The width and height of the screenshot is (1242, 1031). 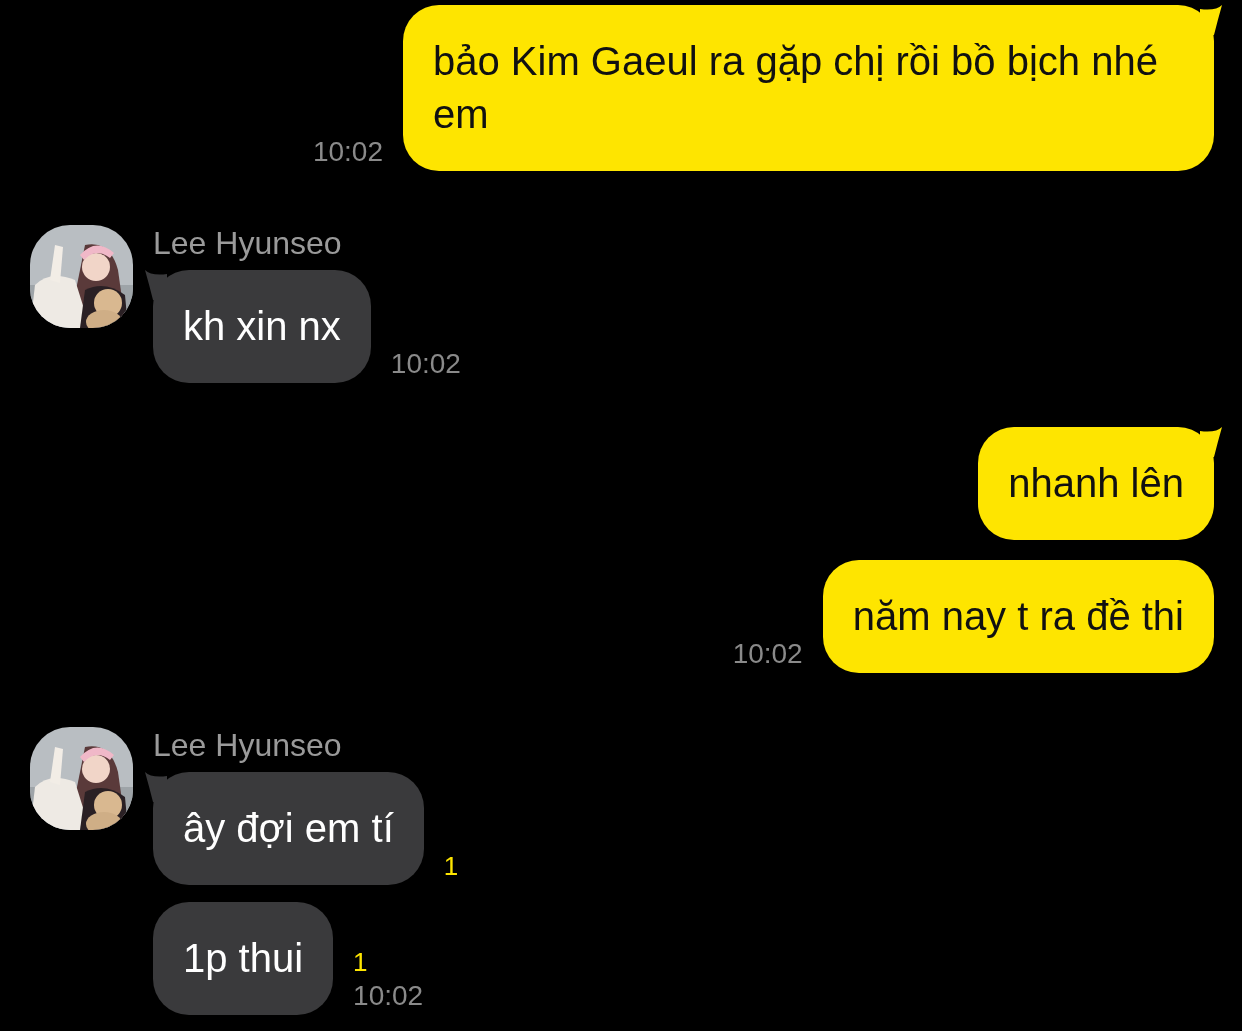 I want to click on message-bubble: 1p thui, so click(x=243, y=958).